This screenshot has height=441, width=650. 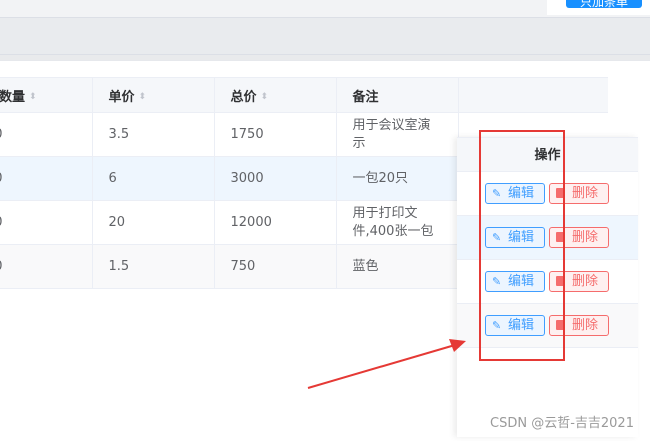 What do you see at coordinates (397, 266) in the screenshot?
I see `cell-note: 蓝色` at bounding box center [397, 266].